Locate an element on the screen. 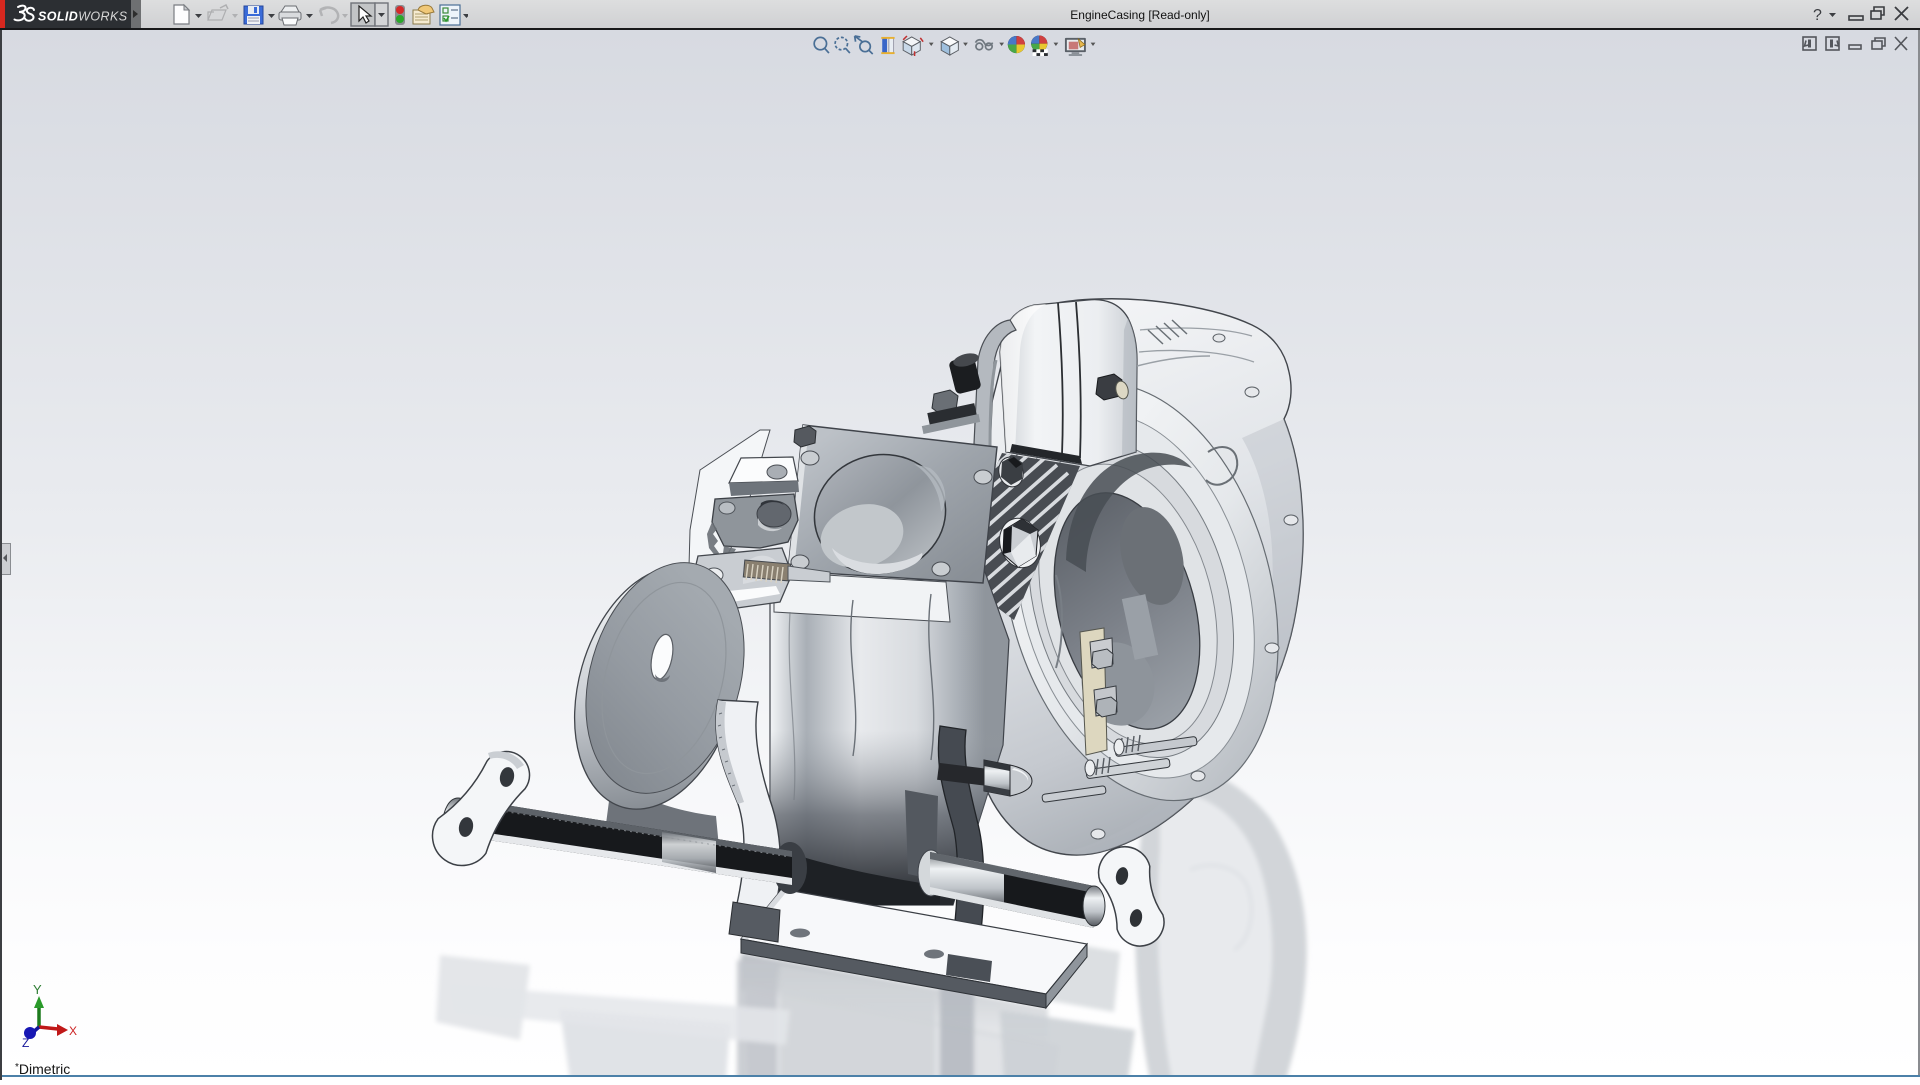 Image resolution: width=1920 pixels, height=1085 pixels. svg-text: X is located at coordinates (73, 1031).